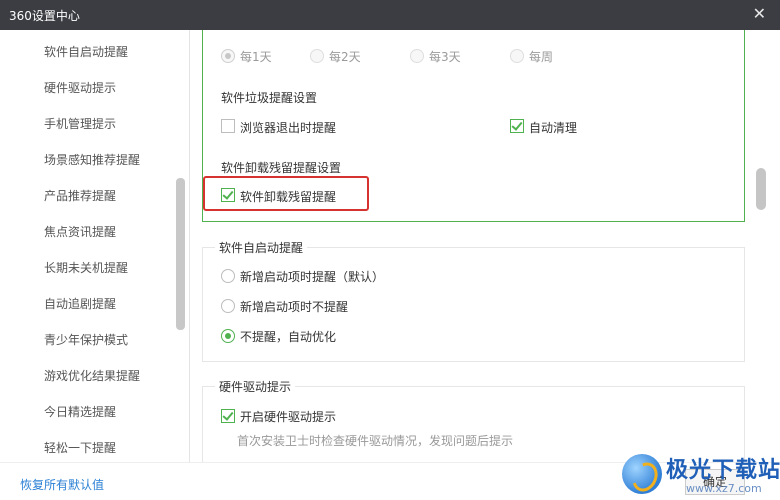 The height and width of the screenshot is (500, 780). What do you see at coordinates (724, 488) in the screenshot?
I see `watermark-url: www.xz7.com` at bounding box center [724, 488].